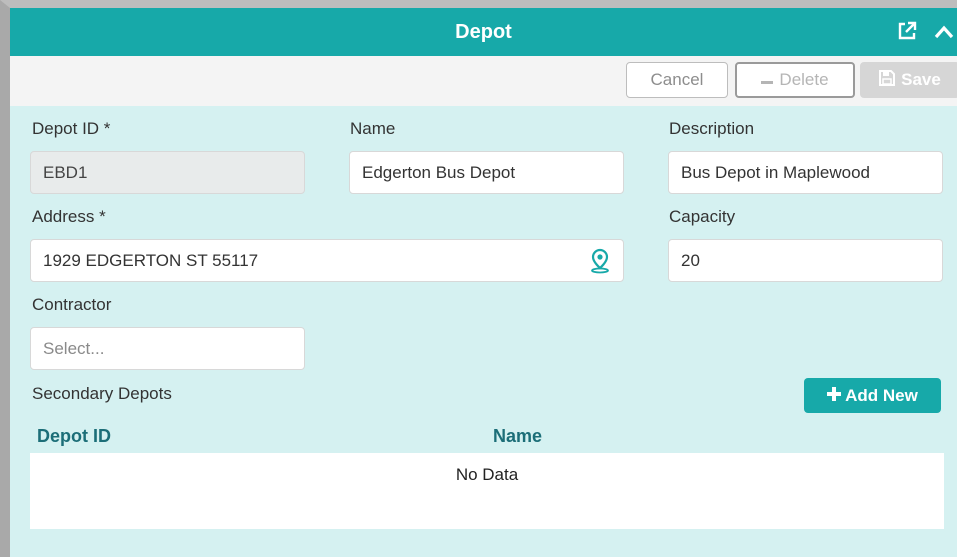  I want to click on external-link-icon, so click(907, 33).